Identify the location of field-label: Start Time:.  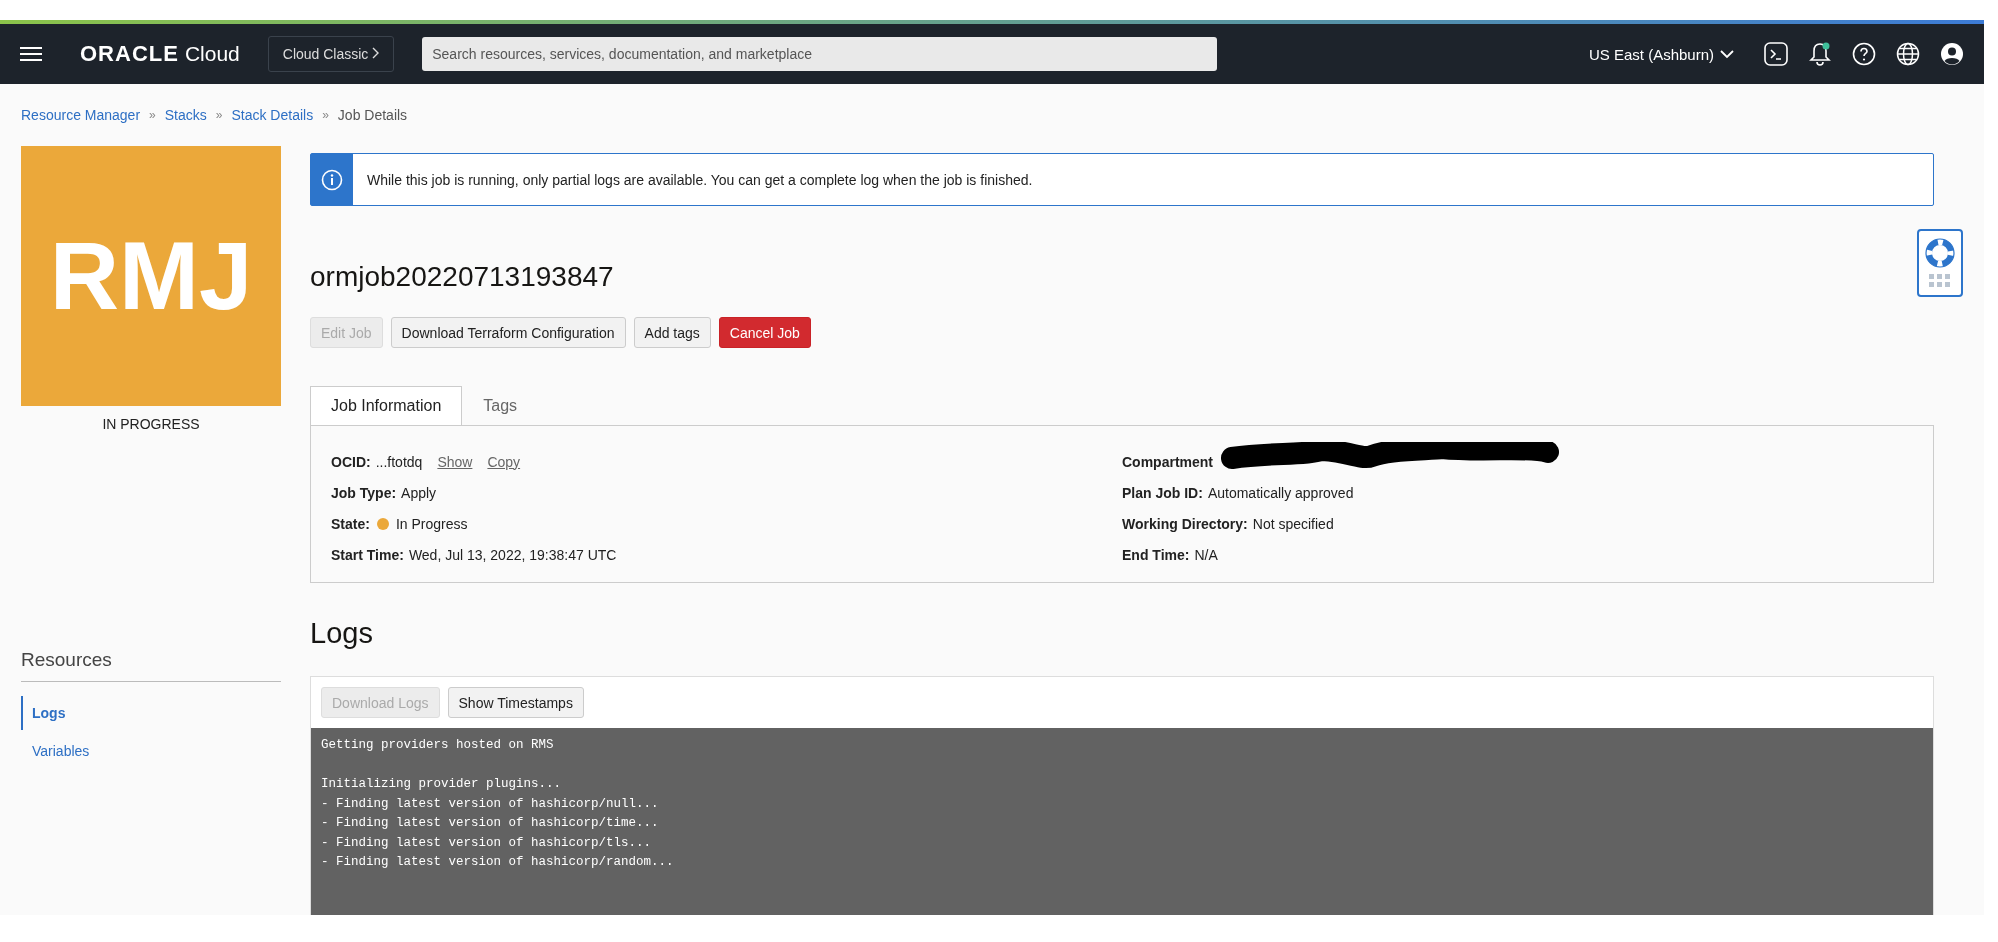
(367, 554).